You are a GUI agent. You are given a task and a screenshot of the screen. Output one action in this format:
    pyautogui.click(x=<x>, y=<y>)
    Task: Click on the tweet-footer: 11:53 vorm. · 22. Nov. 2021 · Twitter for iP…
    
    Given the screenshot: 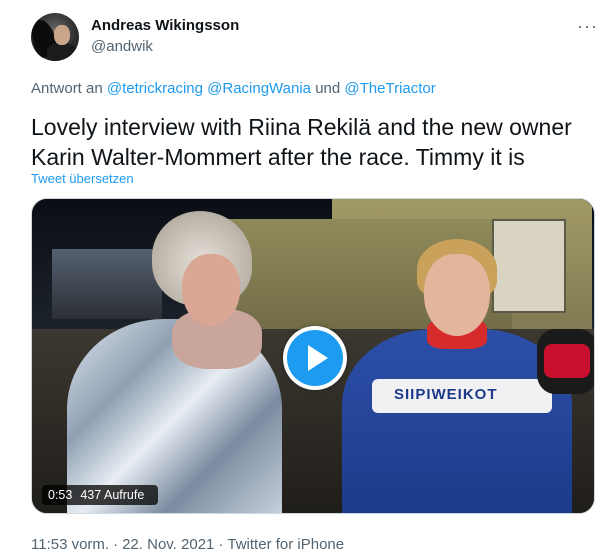 What is the action you would take?
    pyautogui.click(x=187, y=544)
    